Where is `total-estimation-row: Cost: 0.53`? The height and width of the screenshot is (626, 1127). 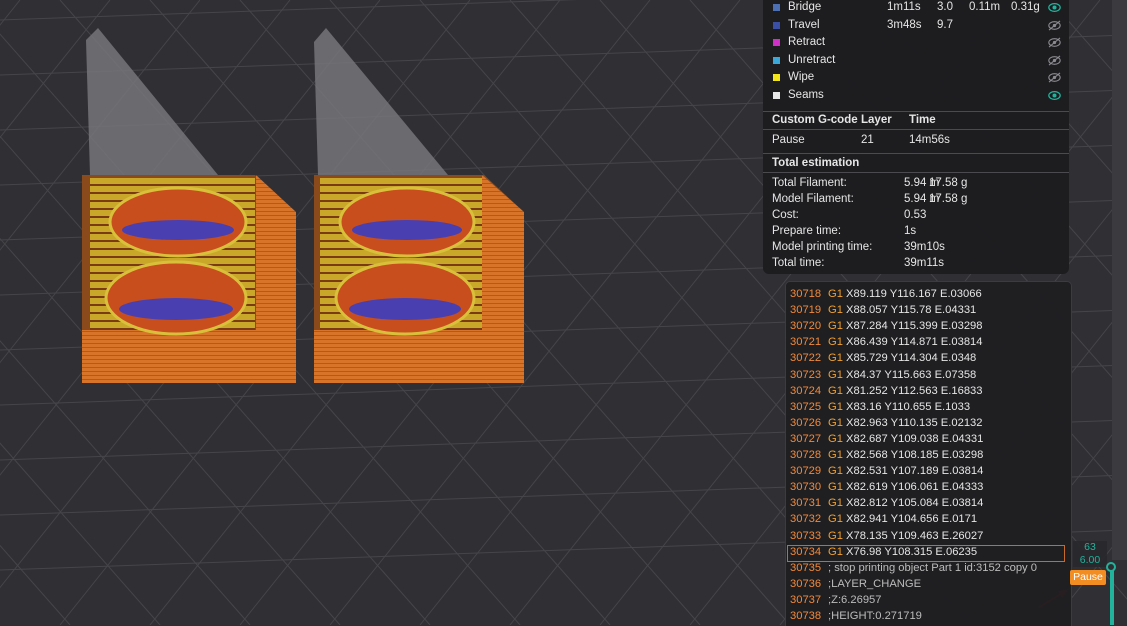 total-estimation-row: Cost: 0.53 is located at coordinates (849, 215).